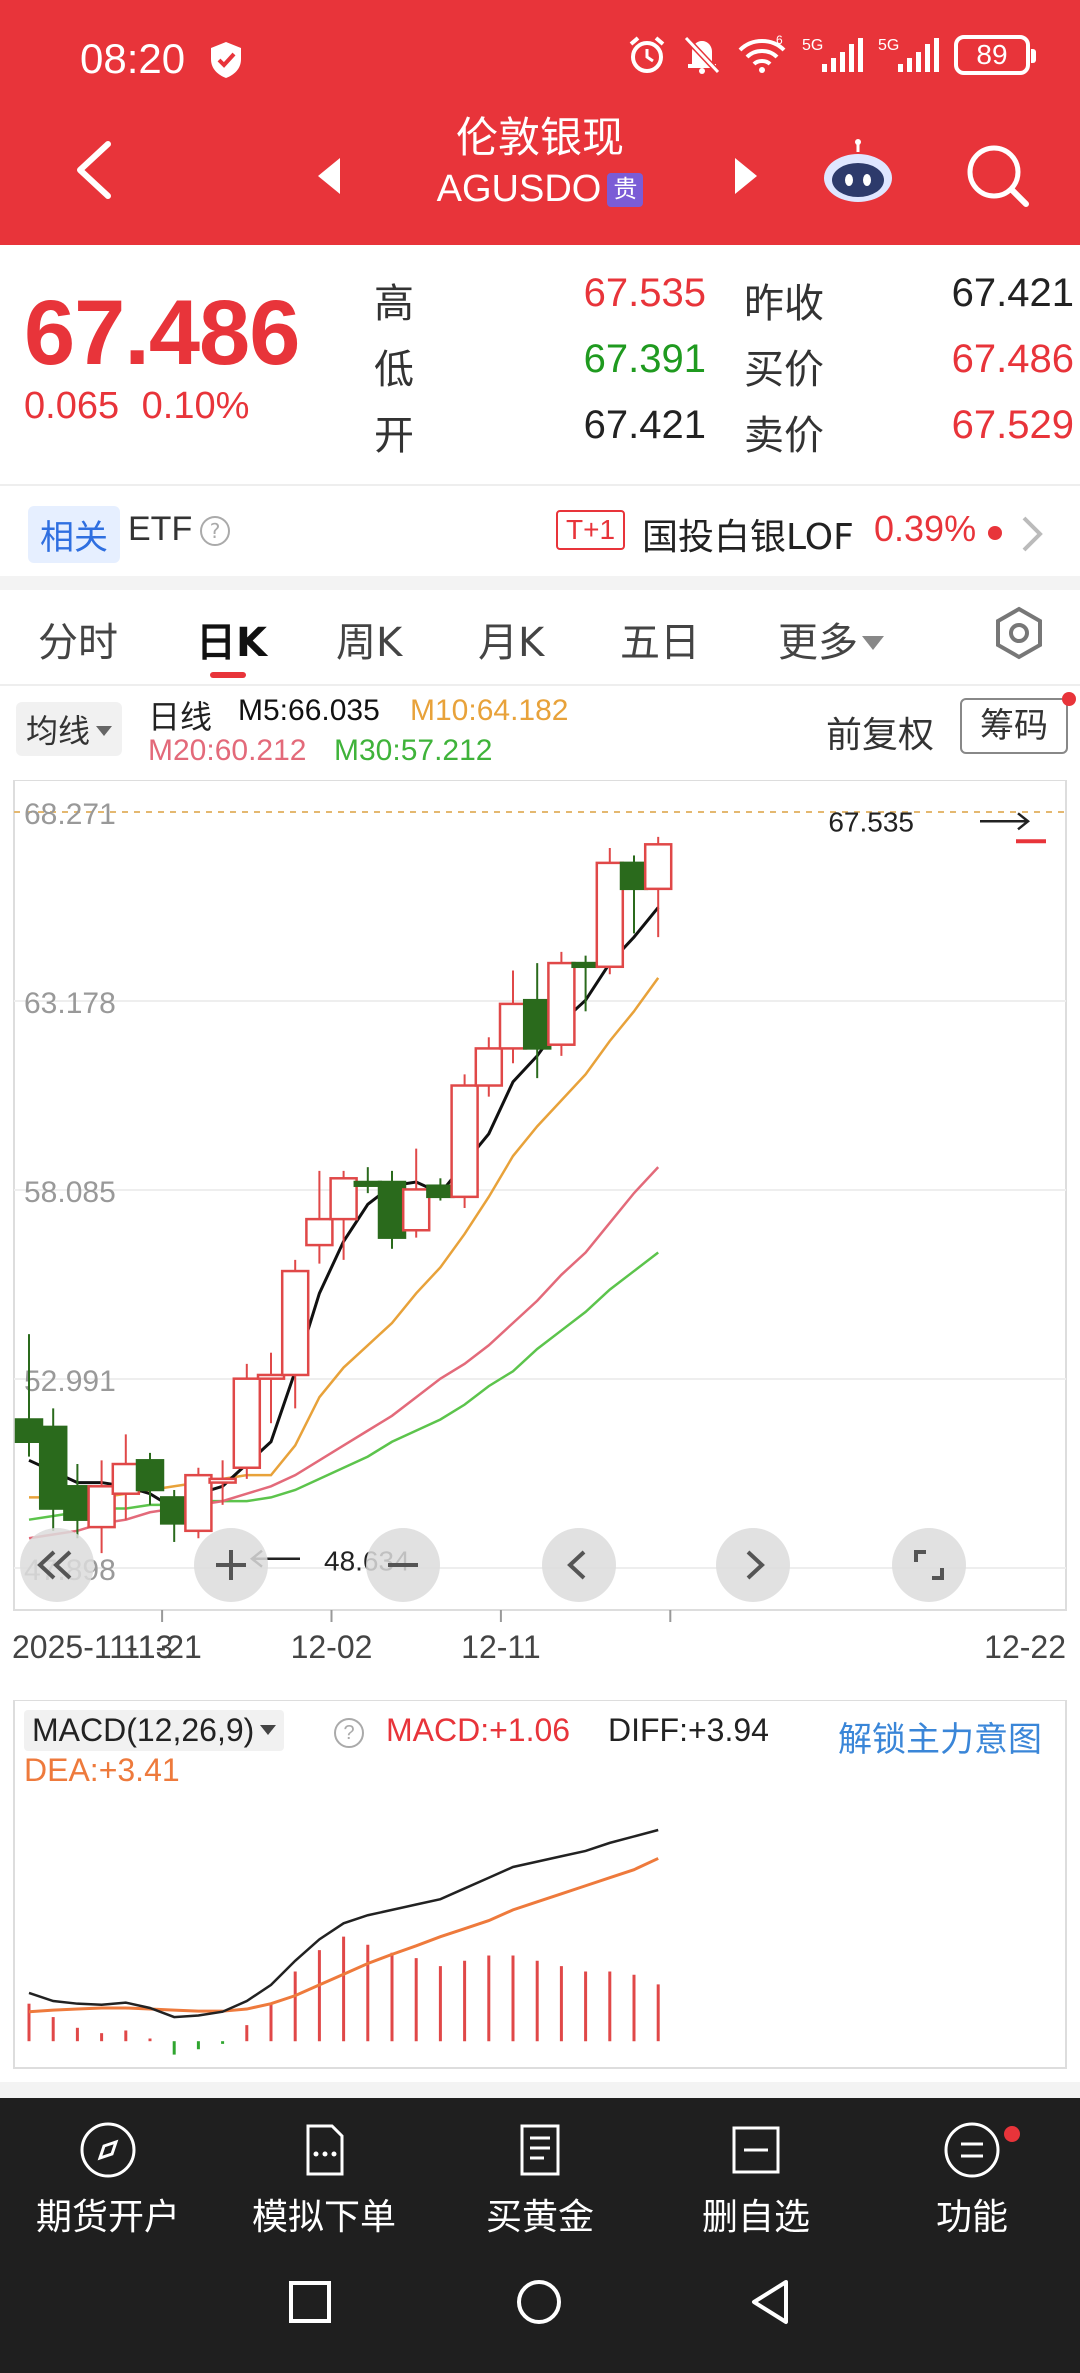  What do you see at coordinates (540, 533) in the screenshot?
I see `related-etf-row: 相关 ETF ? T+1 国投白银LOF 0.39%` at bounding box center [540, 533].